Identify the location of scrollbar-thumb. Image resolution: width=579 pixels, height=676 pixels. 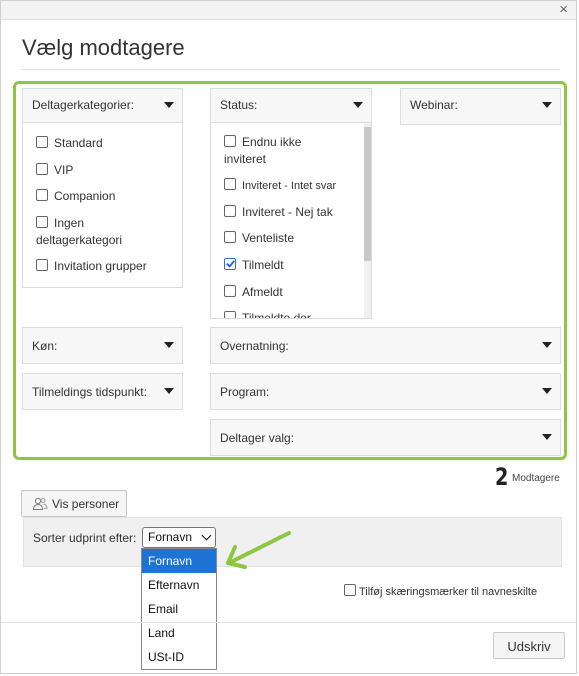
(367, 194).